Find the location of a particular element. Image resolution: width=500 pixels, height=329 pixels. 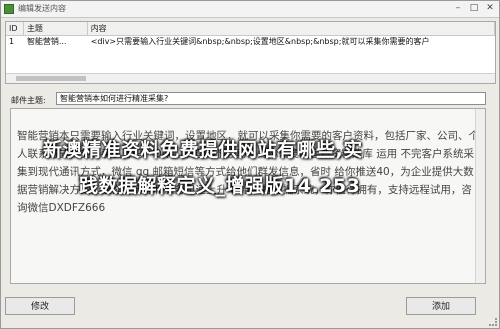

column-header-id: ID is located at coordinates (15, 28).